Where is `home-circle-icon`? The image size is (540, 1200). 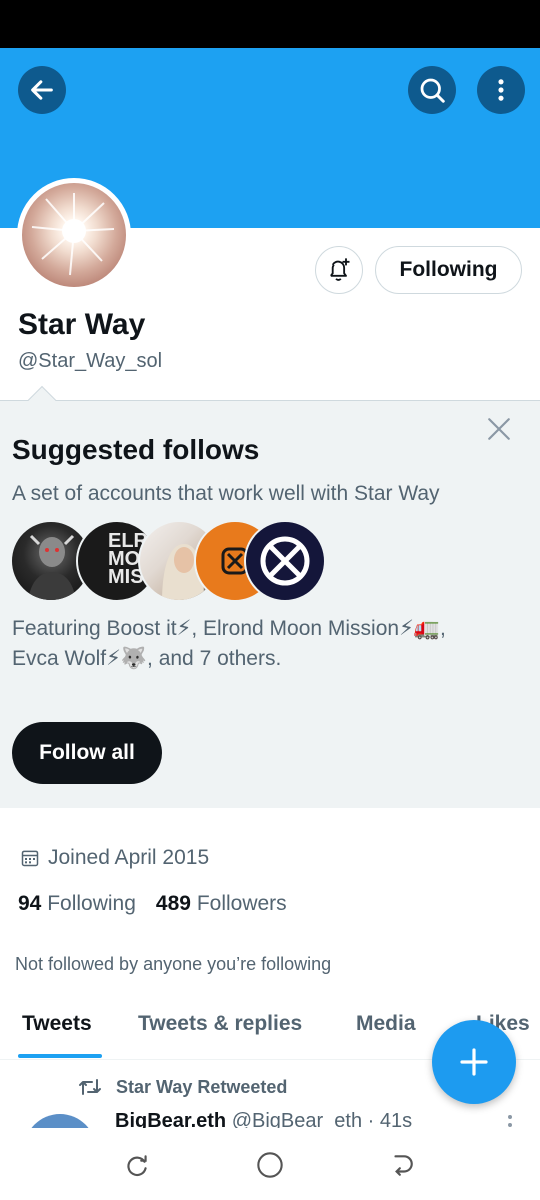
home-circle-icon is located at coordinates (270, 1165).